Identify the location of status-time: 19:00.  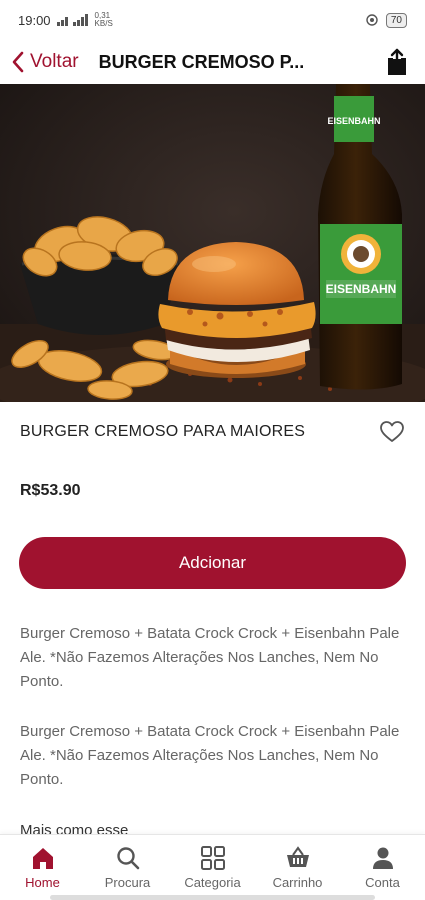
(34, 20).